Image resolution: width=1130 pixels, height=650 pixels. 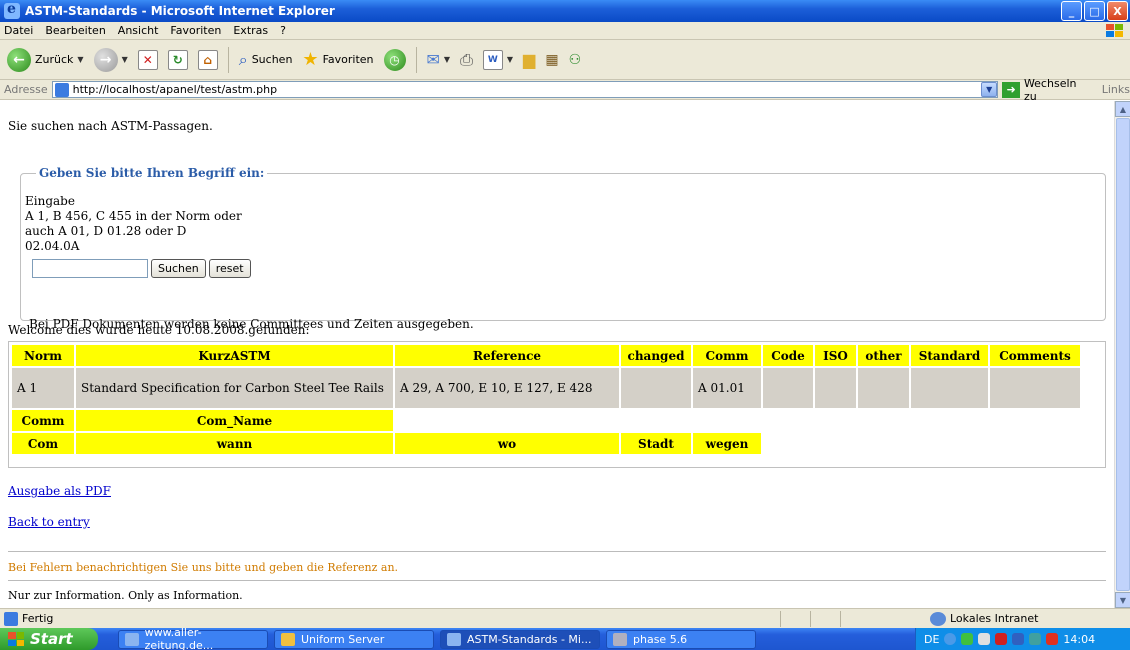 What do you see at coordinates (19, 59) in the screenshot?
I see `back-arrow-icon: ←` at bounding box center [19, 59].